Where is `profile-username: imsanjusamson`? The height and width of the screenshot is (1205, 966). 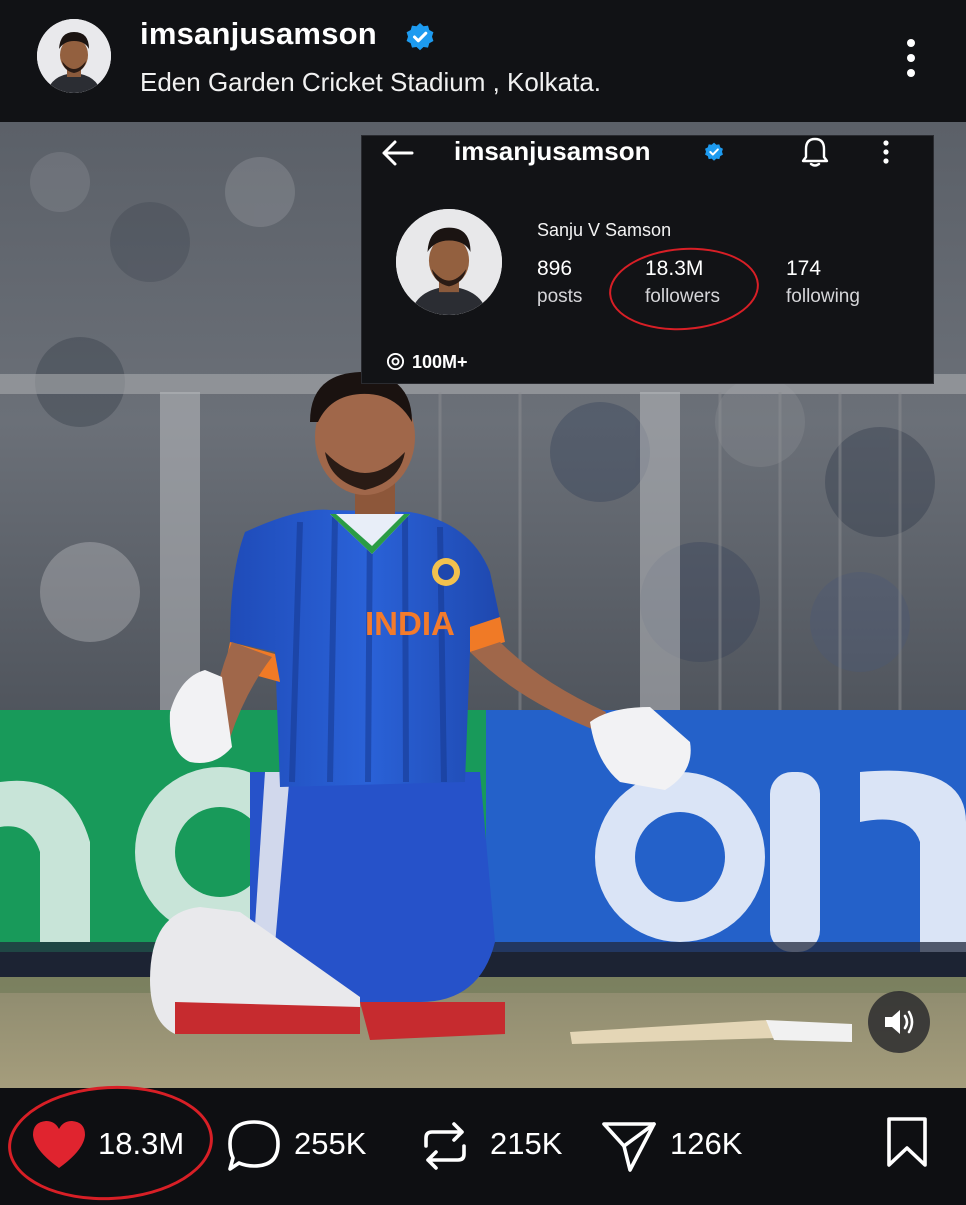
profile-username: imsanjusamson is located at coordinates (552, 151).